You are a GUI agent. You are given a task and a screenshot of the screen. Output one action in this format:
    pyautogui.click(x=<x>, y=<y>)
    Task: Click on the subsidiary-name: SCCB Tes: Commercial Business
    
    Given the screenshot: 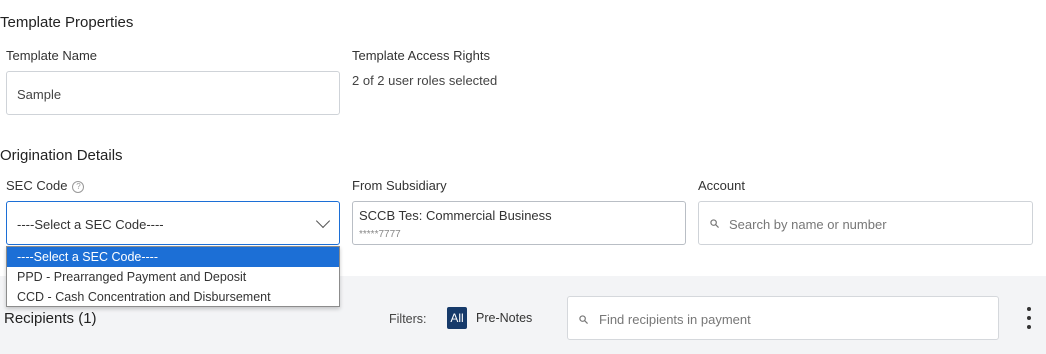 What is the action you would take?
    pyautogui.click(x=455, y=215)
    